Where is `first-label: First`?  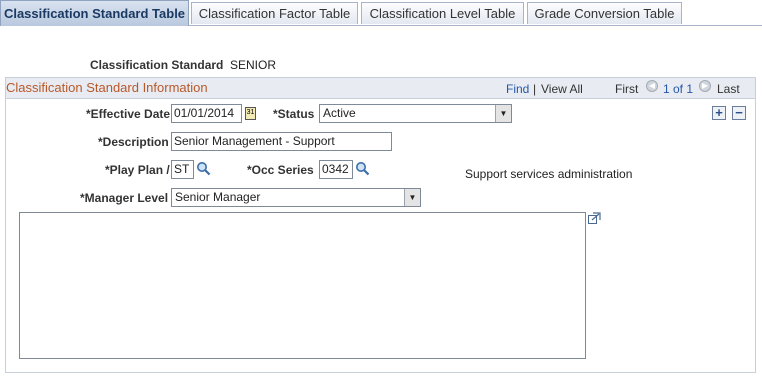 first-label: First is located at coordinates (626, 89).